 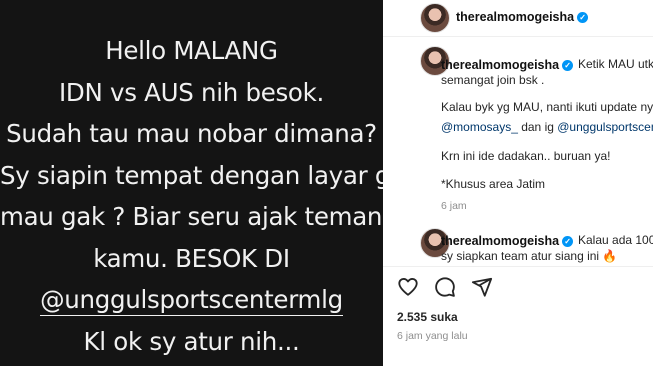 What do you see at coordinates (435, 18) in the screenshot?
I see `avatar` at bounding box center [435, 18].